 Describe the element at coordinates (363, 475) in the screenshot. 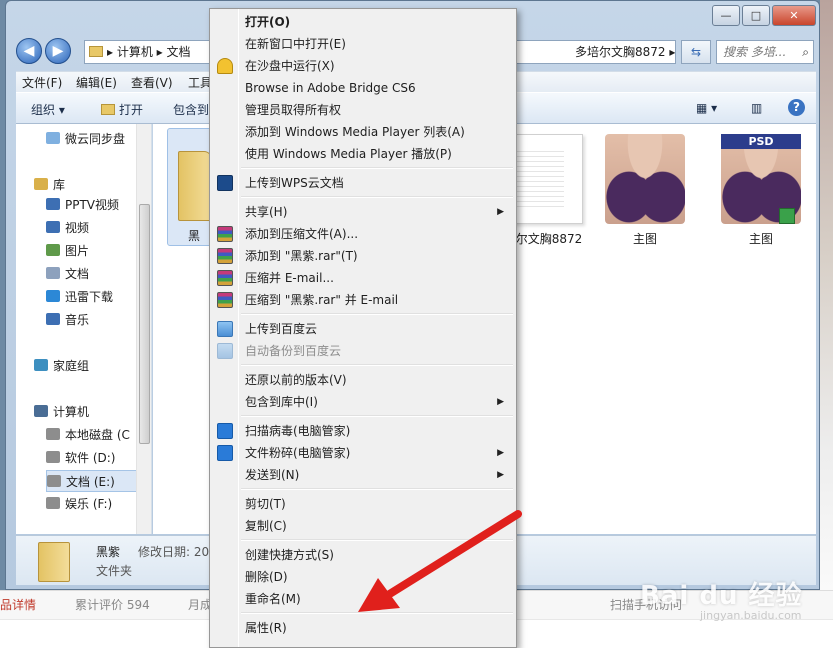

I see `context-menu-item: 发送到(N) ▶` at that location.